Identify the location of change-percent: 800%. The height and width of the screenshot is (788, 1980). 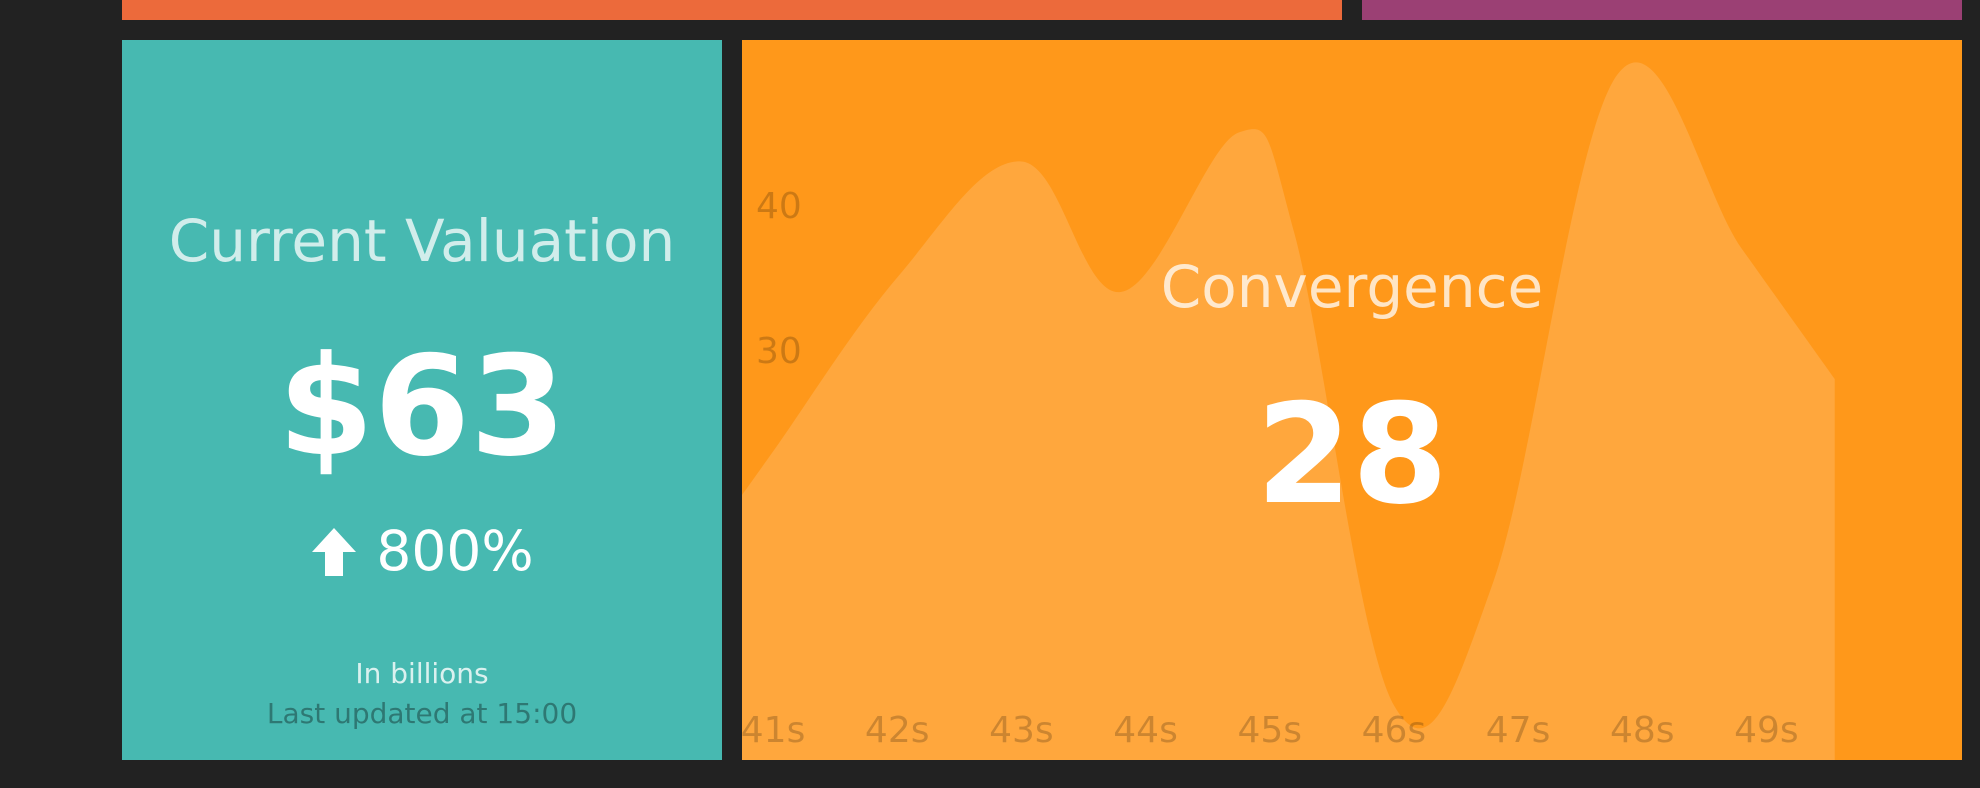
(455, 551).